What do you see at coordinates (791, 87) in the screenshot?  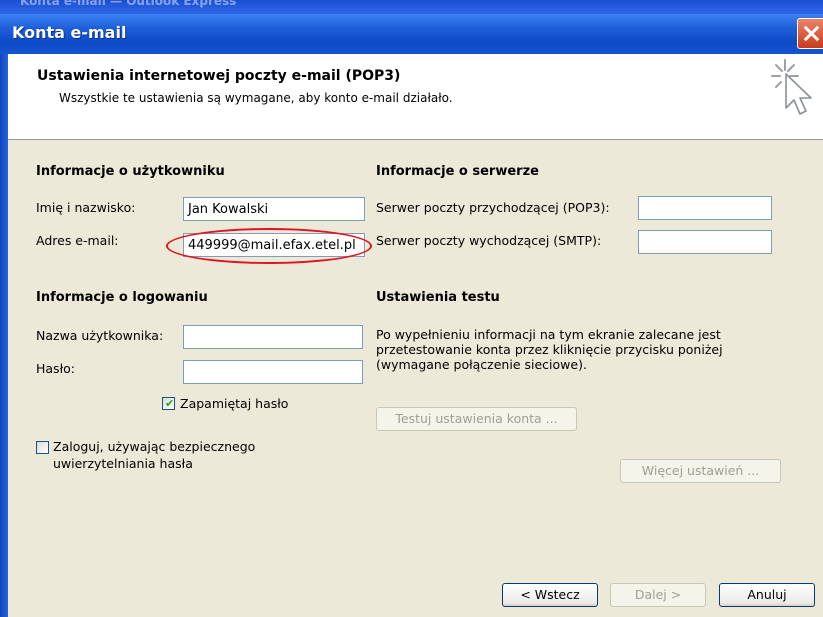 I see `wizard-cursor-icon` at bounding box center [791, 87].